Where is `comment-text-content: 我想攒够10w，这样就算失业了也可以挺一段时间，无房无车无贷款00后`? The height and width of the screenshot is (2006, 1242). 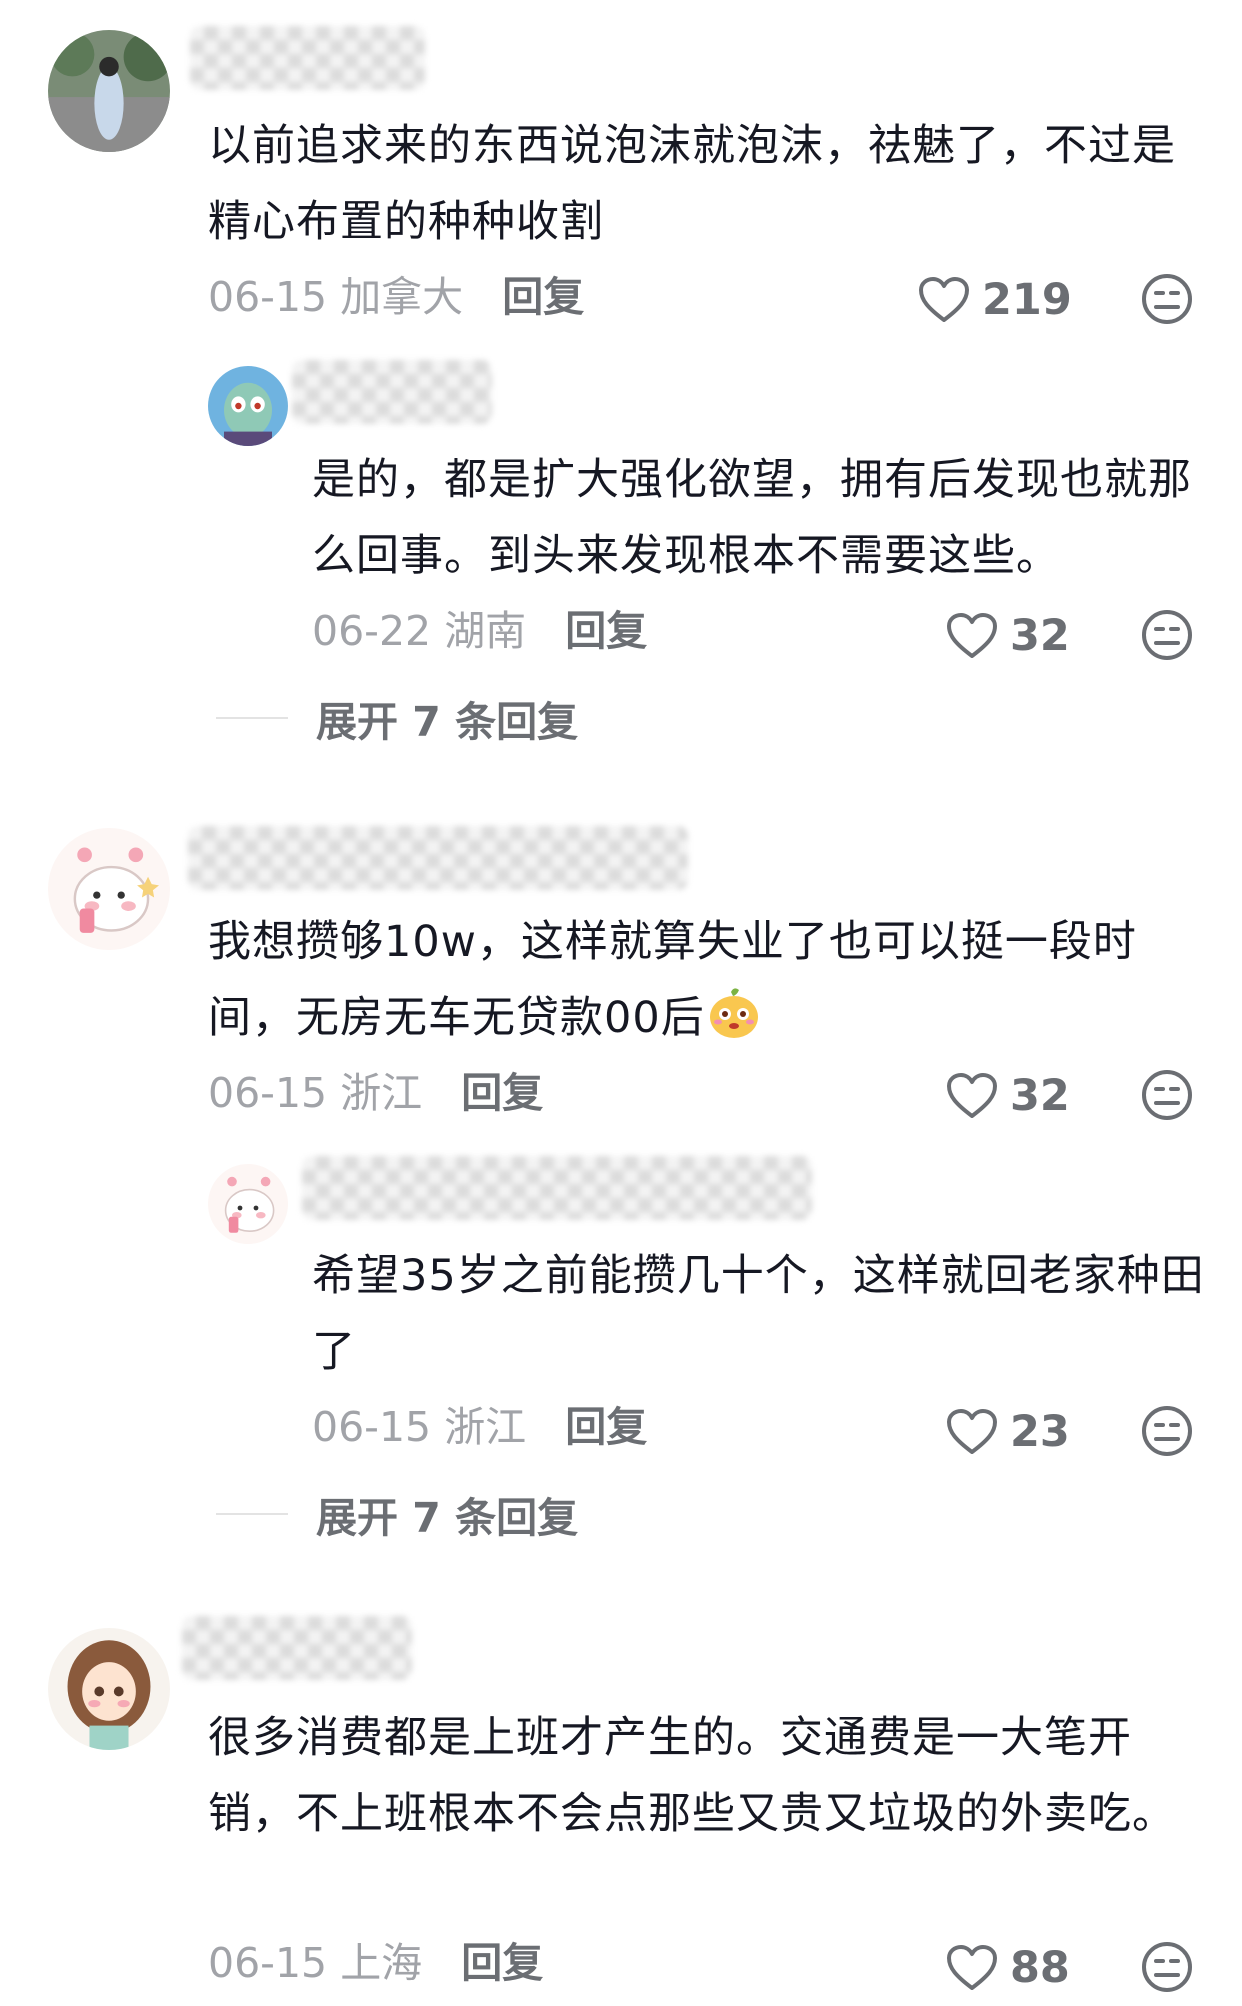 comment-text-content: 我想攒够10w，这样就算失业了也可以挺一段时间，无房无车无贷款00后 is located at coordinates (672, 980).